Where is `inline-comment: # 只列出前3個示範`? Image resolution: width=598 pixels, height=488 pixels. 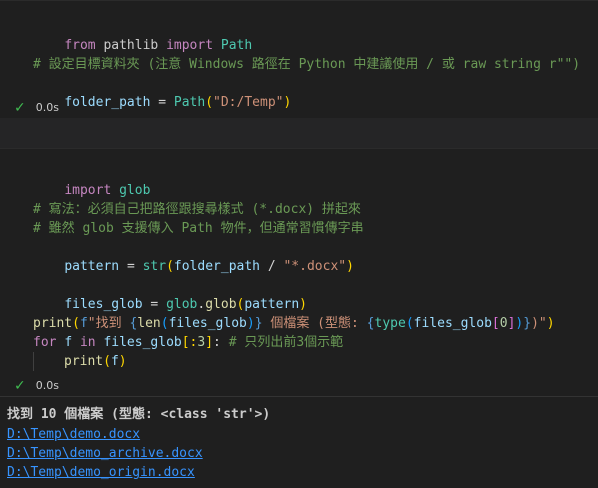 inline-comment: # 只列出前3個示範 is located at coordinates (286, 342).